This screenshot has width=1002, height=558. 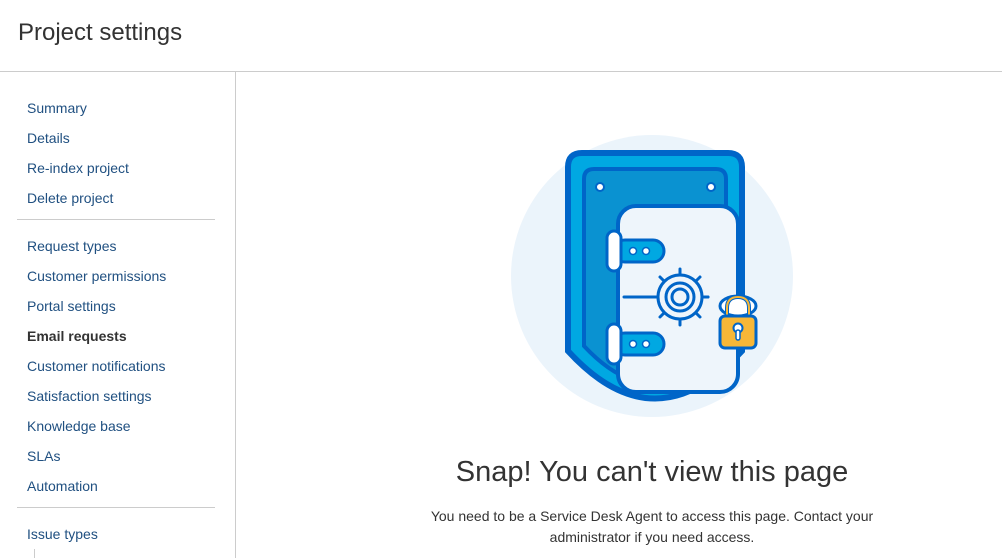 What do you see at coordinates (116, 366) in the screenshot?
I see `sidebar-item-customer-notifications: Customer notifications` at bounding box center [116, 366].